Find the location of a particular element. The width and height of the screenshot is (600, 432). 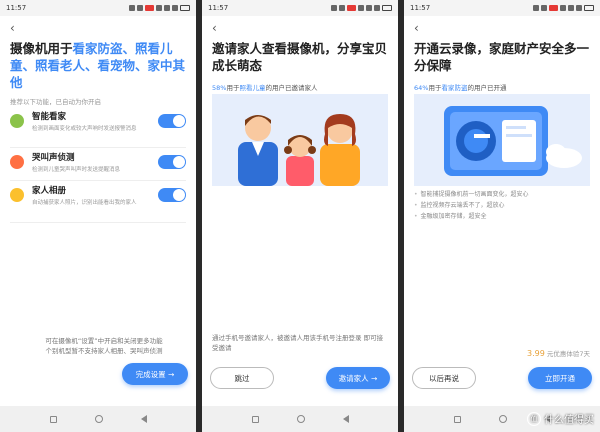

subtitle: 推荐以下功能，已自动为你开启 is located at coordinates (55, 102).